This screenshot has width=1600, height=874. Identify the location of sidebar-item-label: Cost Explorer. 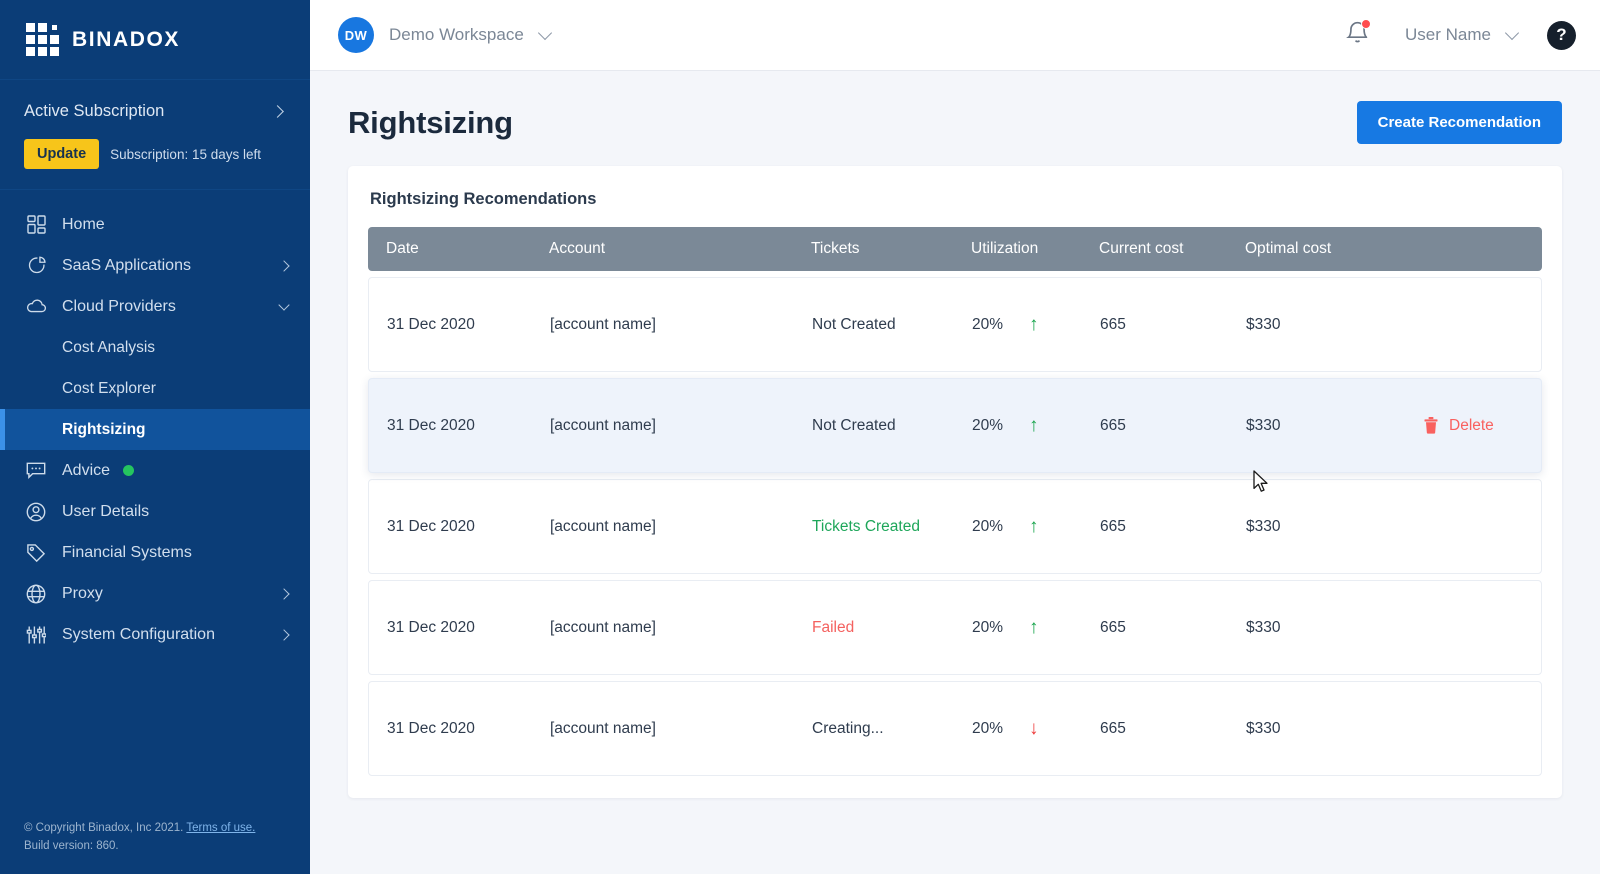
(109, 388).